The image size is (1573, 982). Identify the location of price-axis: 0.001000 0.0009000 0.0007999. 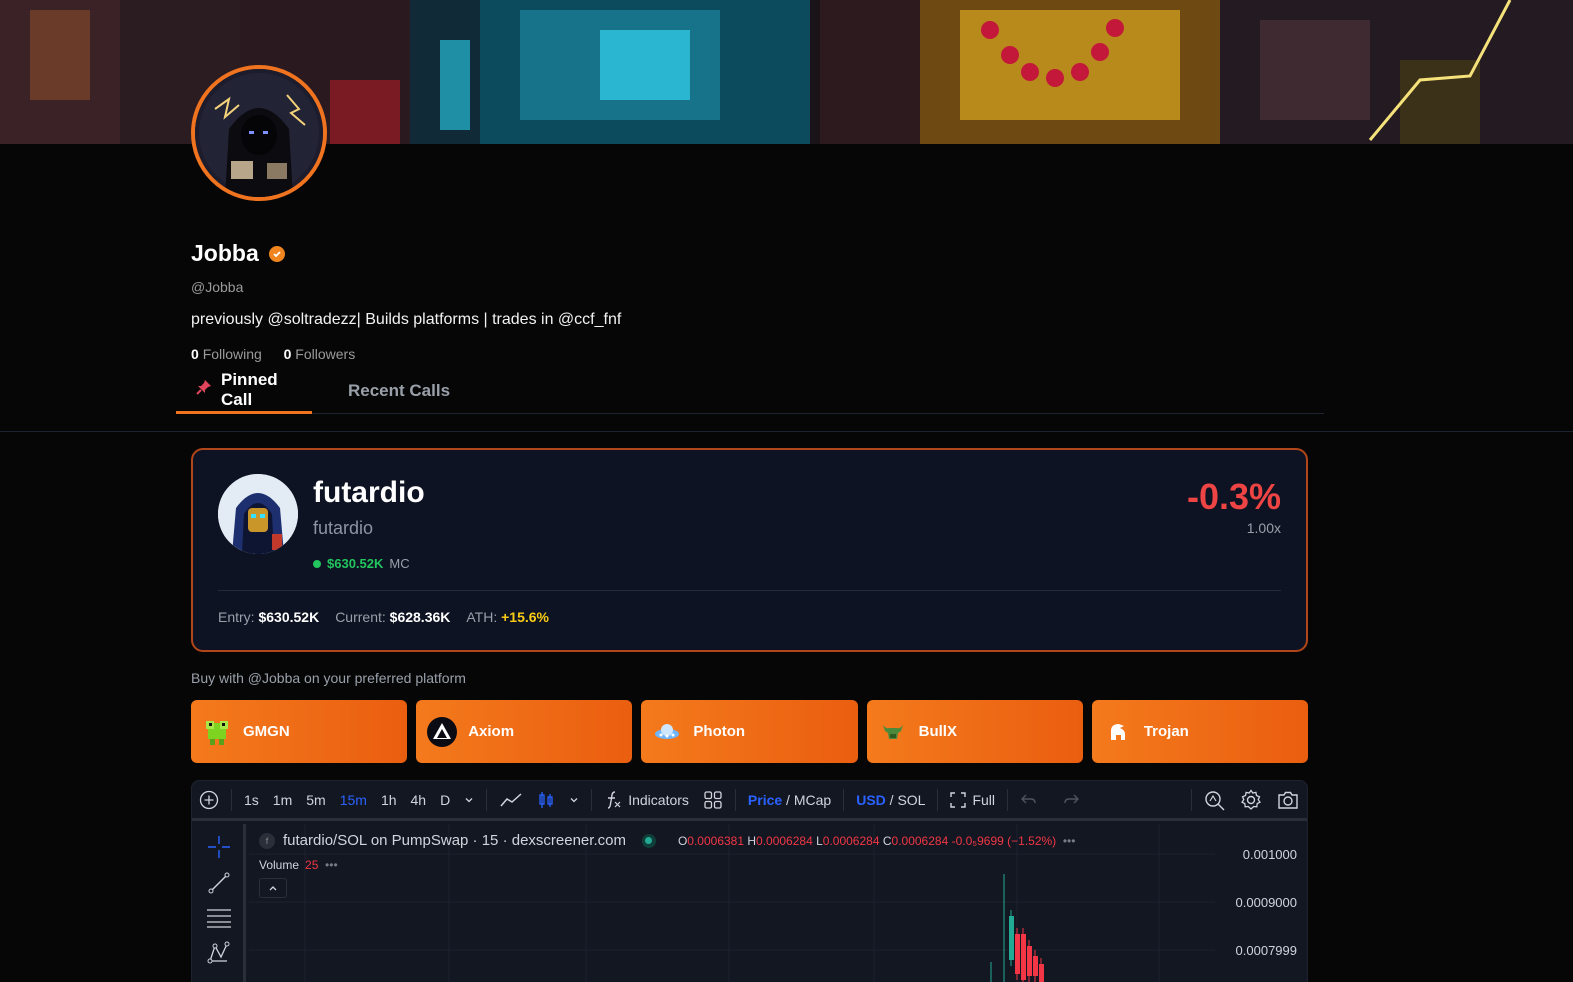
(1261, 903).